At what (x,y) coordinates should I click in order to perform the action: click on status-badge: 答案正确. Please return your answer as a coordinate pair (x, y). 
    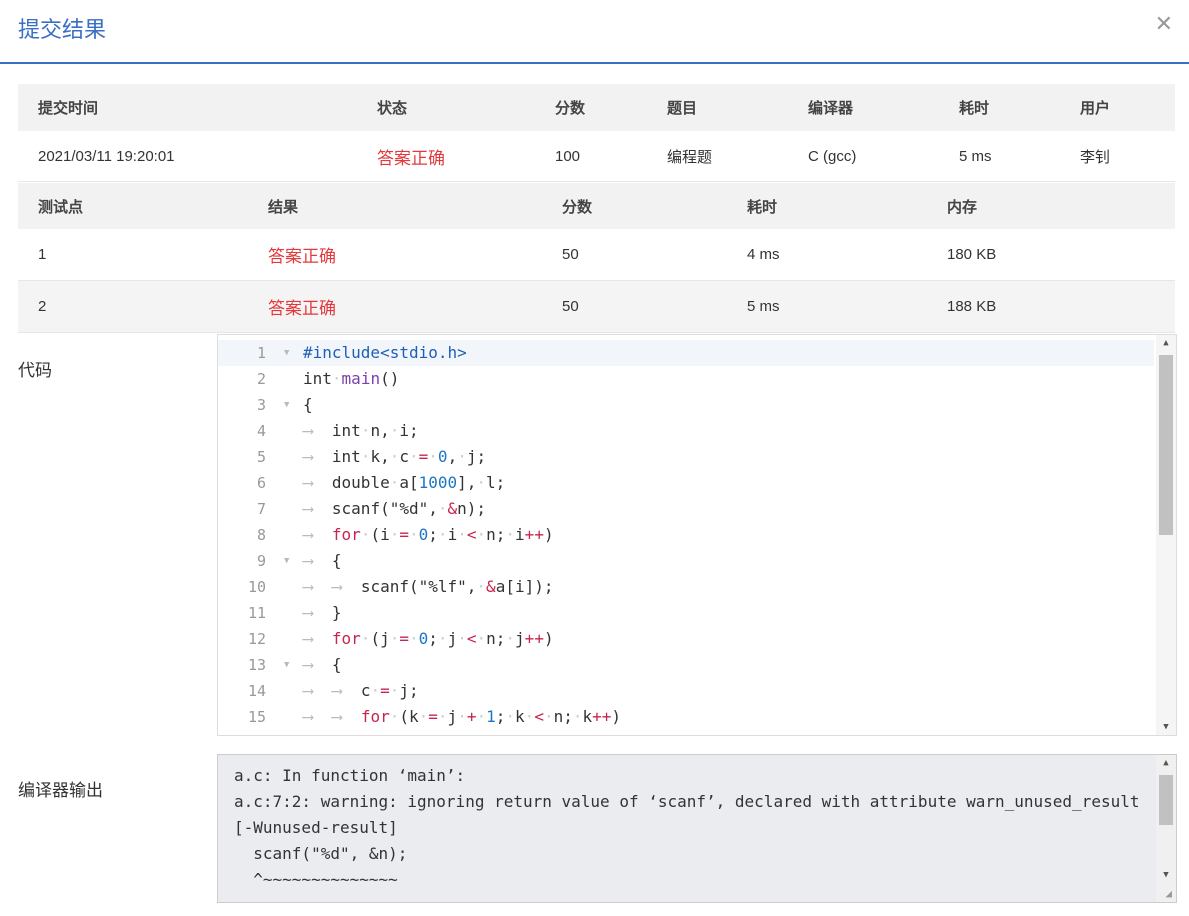
    Looking at the image, I should click on (411, 158).